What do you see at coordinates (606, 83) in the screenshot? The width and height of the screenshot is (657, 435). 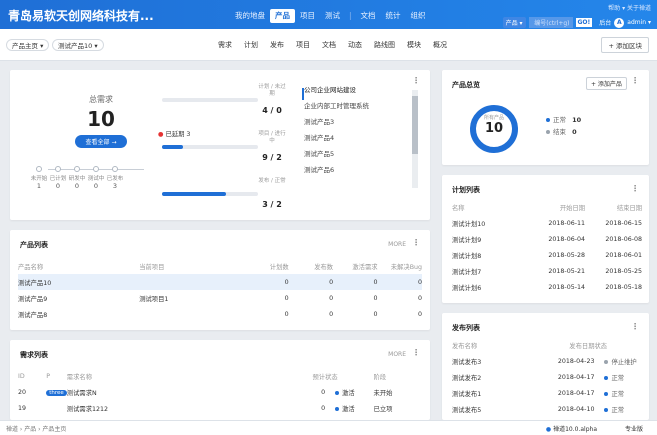 I see `add-product-button: + 添加产品` at bounding box center [606, 83].